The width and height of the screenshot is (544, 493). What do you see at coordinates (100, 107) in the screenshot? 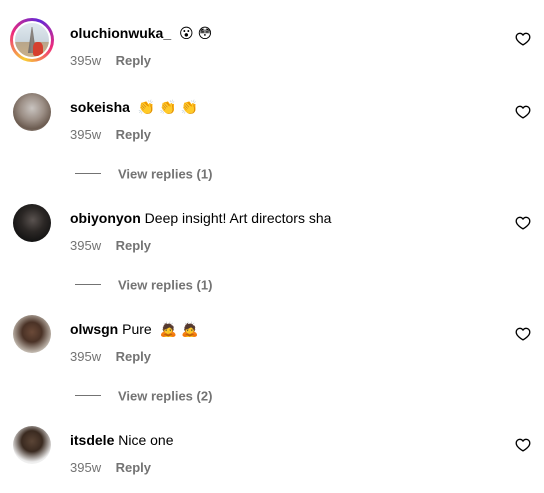
I see `username: sokeisha` at bounding box center [100, 107].